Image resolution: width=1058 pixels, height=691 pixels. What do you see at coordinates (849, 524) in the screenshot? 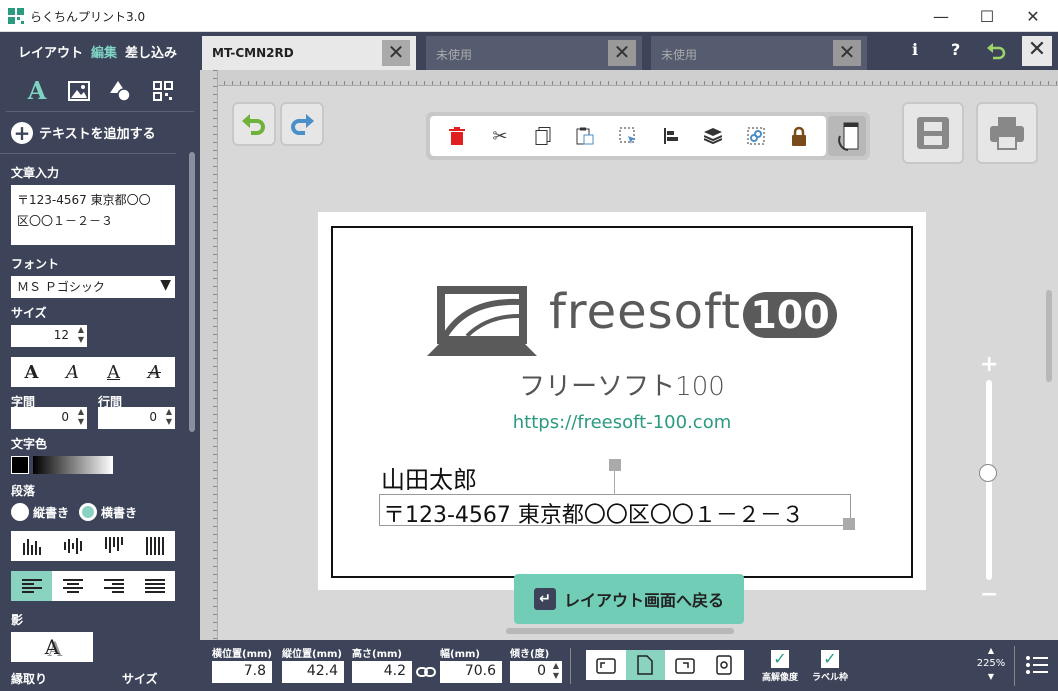
I see `resize-handle` at bounding box center [849, 524].